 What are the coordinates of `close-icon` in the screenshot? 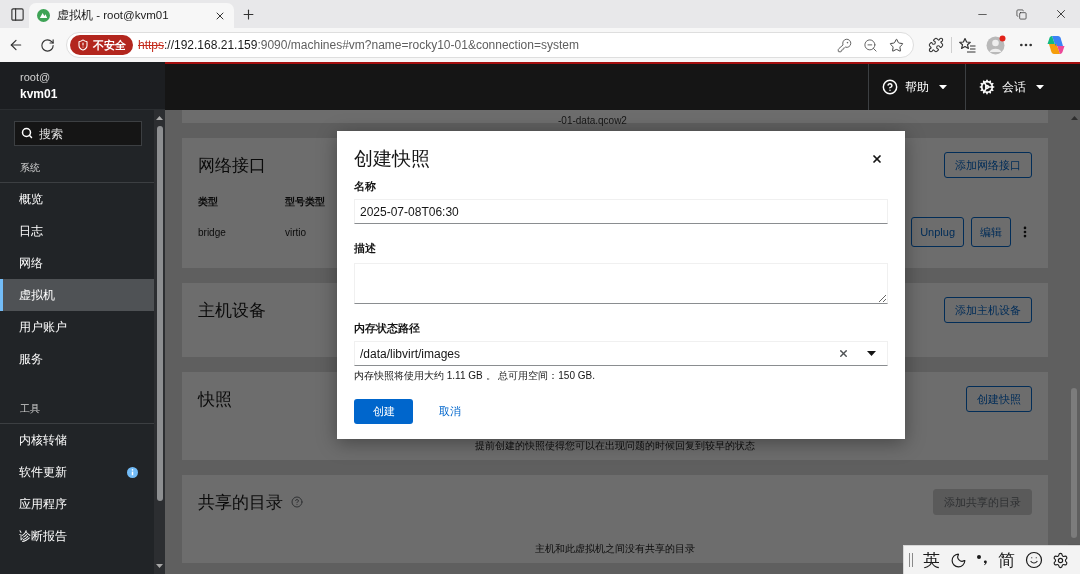 It's located at (877, 159).